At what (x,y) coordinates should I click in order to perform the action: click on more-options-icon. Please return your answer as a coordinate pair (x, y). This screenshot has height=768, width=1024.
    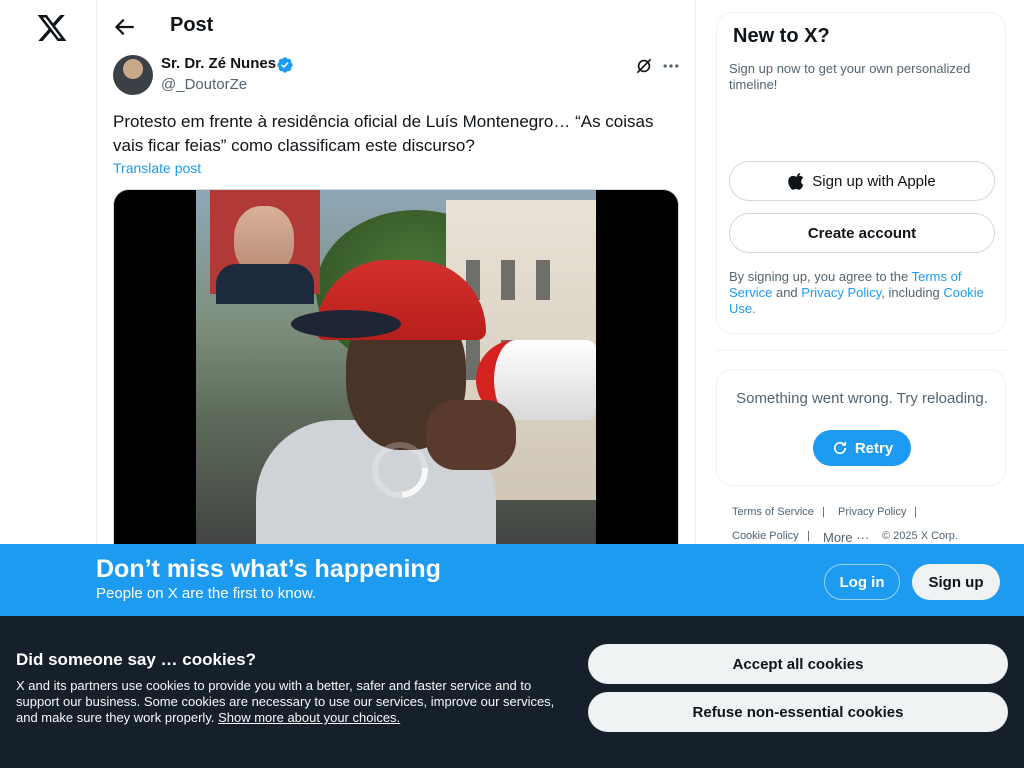
    Looking at the image, I should click on (671, 66).